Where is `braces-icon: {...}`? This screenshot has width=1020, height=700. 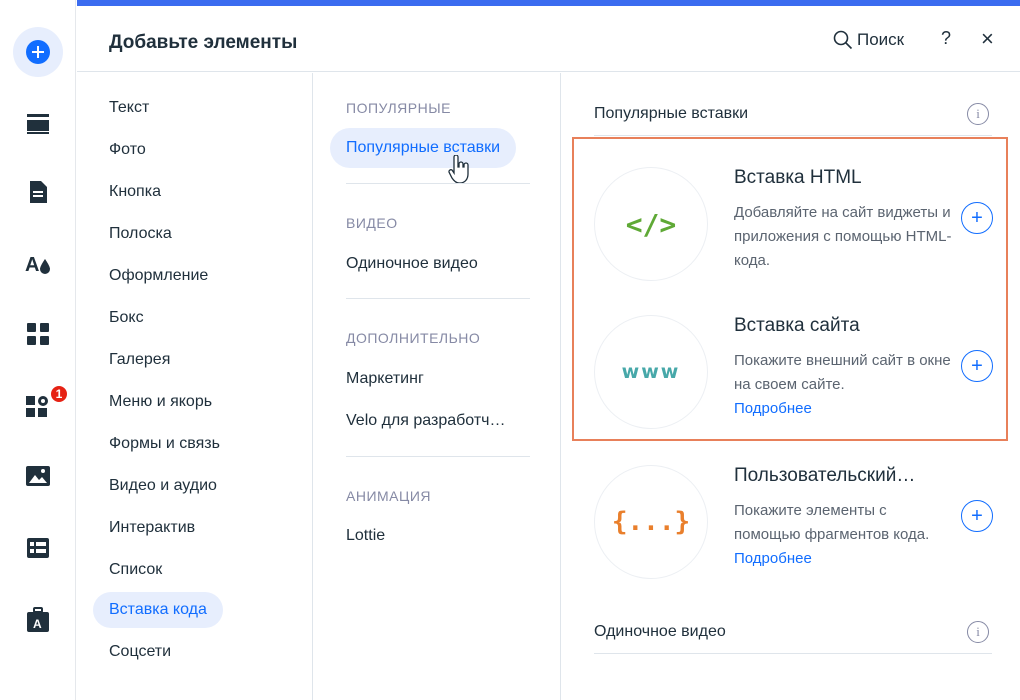 braces-icon: {...} is located at coordinates (651, 522).